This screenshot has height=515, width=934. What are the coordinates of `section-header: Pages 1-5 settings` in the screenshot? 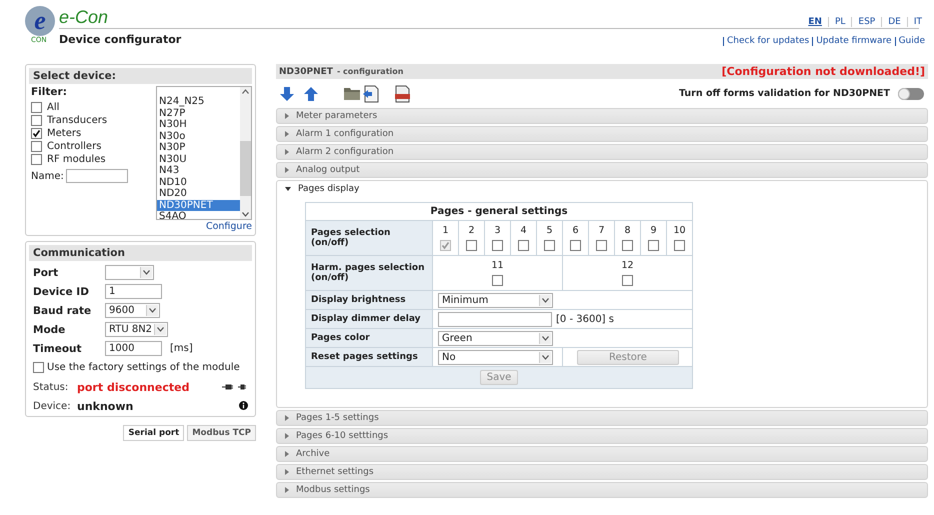 It's located at (602, 418).